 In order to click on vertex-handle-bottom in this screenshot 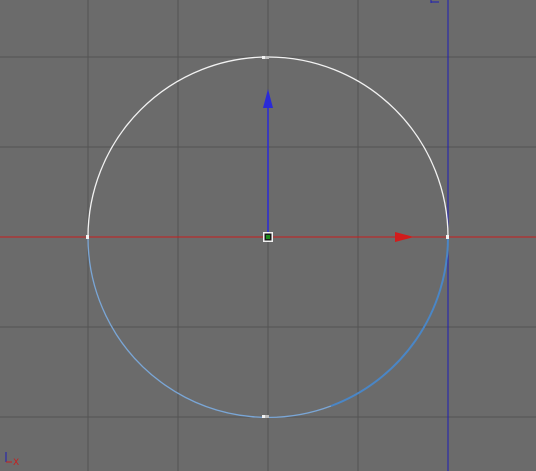, I will do `click(267, 416)`.